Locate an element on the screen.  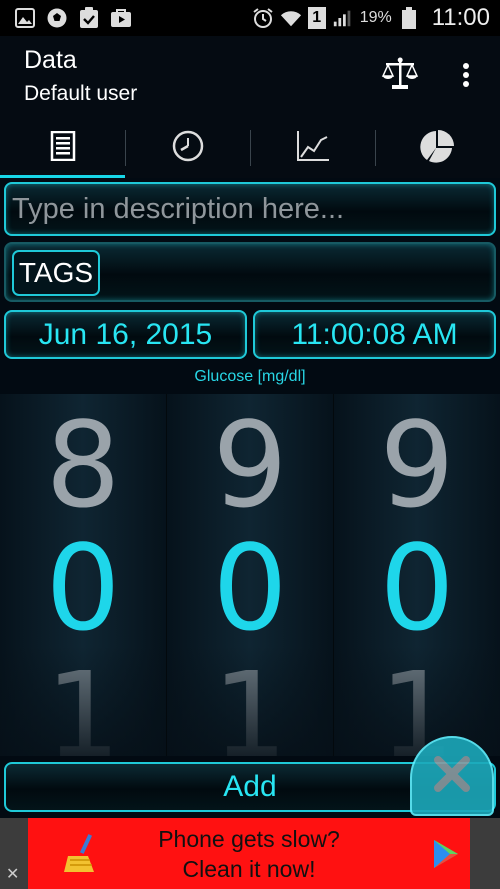
list-icon is located at coordinates (63, 148).